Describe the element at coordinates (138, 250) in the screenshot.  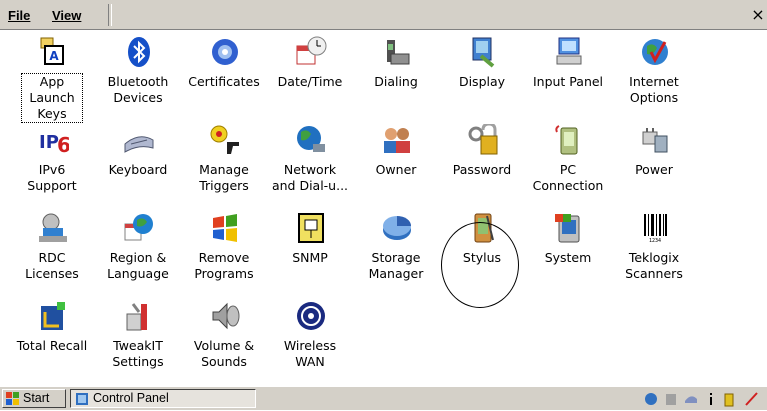
I see `applet-region-language: Region & Language` at that location.